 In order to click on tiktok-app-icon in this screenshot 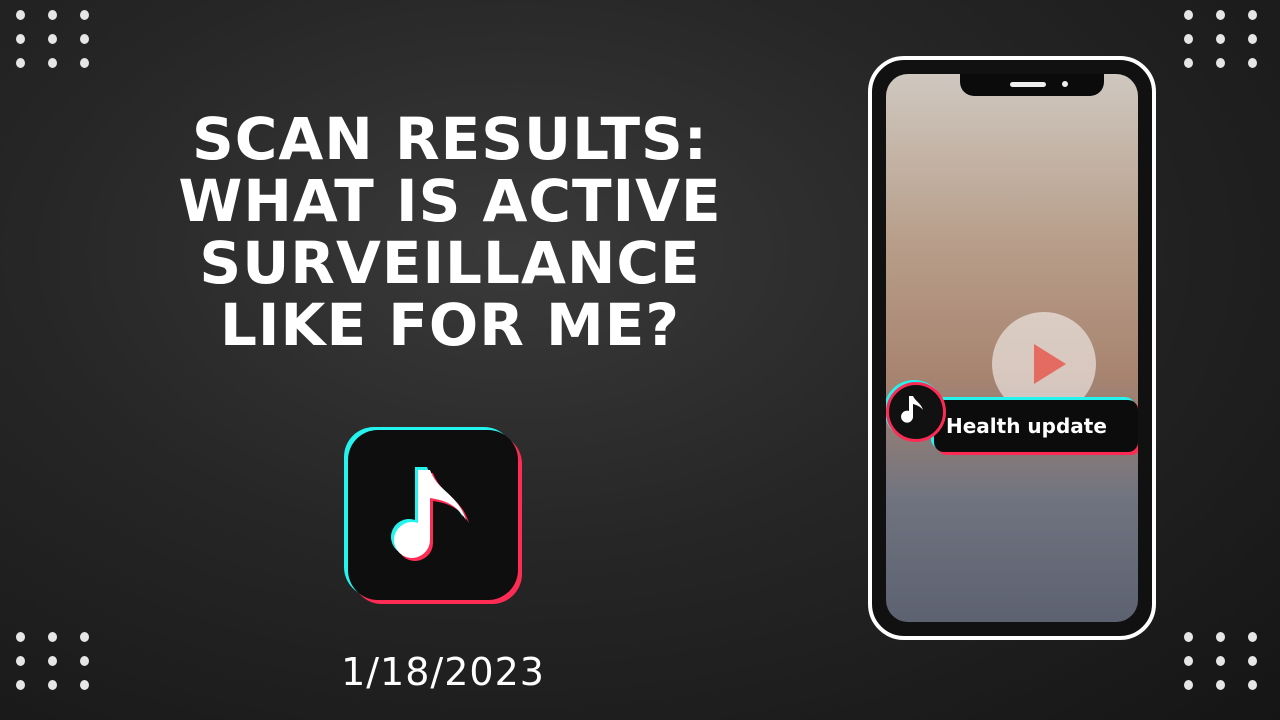, I will do `click(433, 515)`.